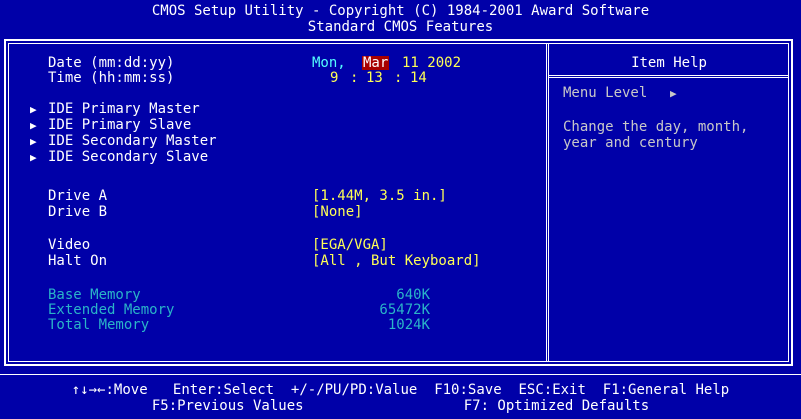 The image size is (801, 419). Describe the element at coordinates (673, 93) in the screenshot. I see `menu-level-arrow-icon: ▶` at that location.